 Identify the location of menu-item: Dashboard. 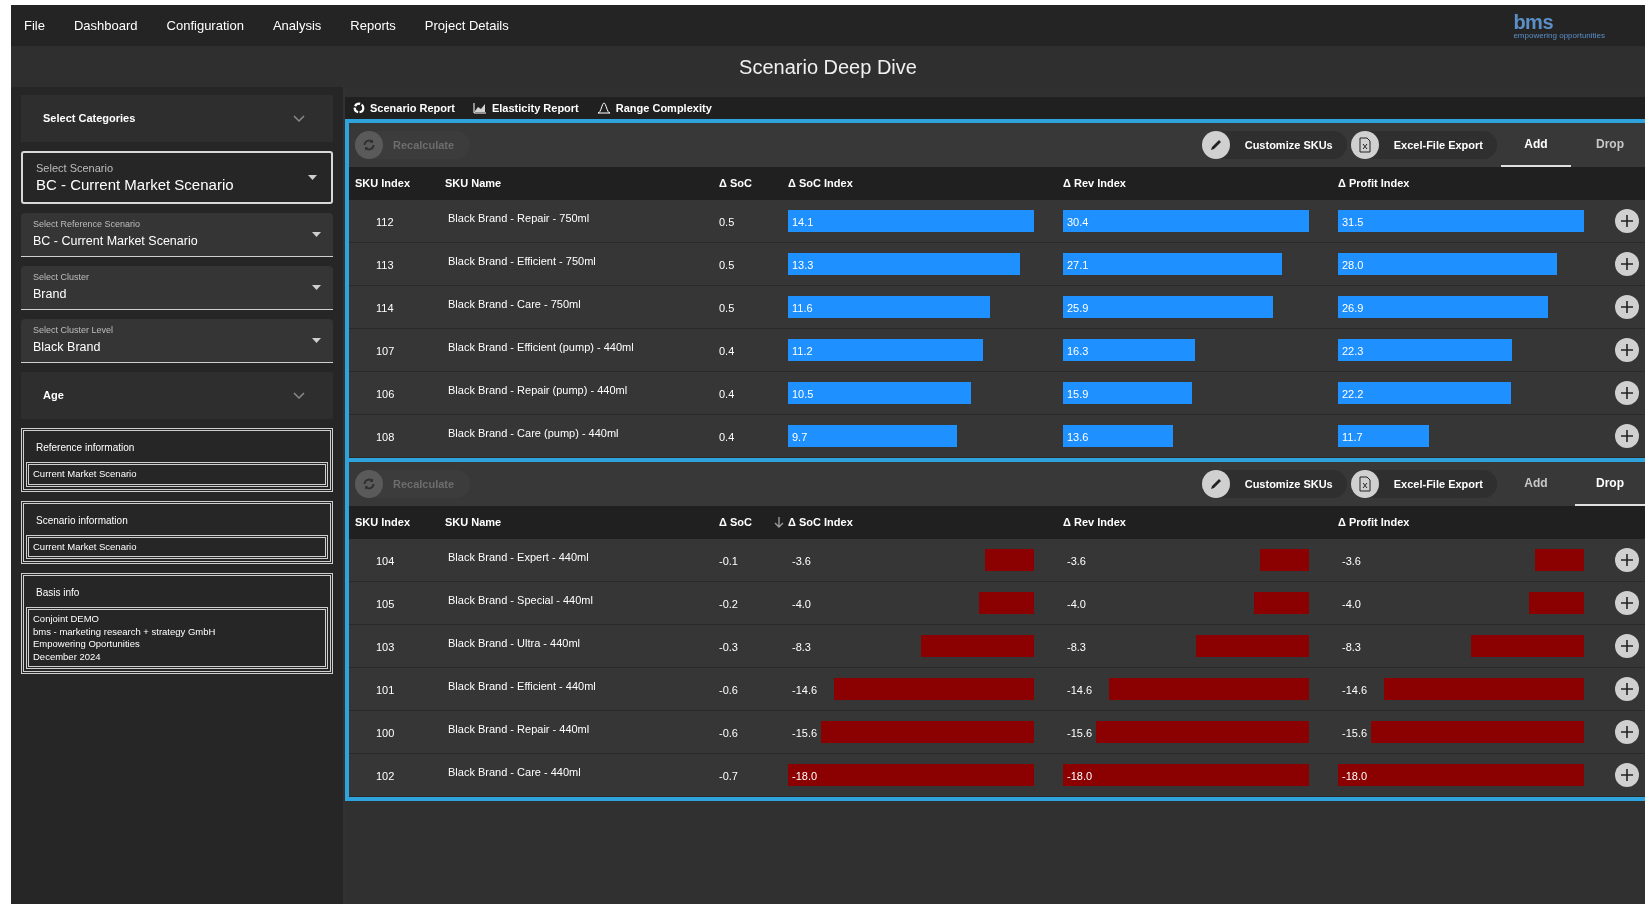
(105, 25).